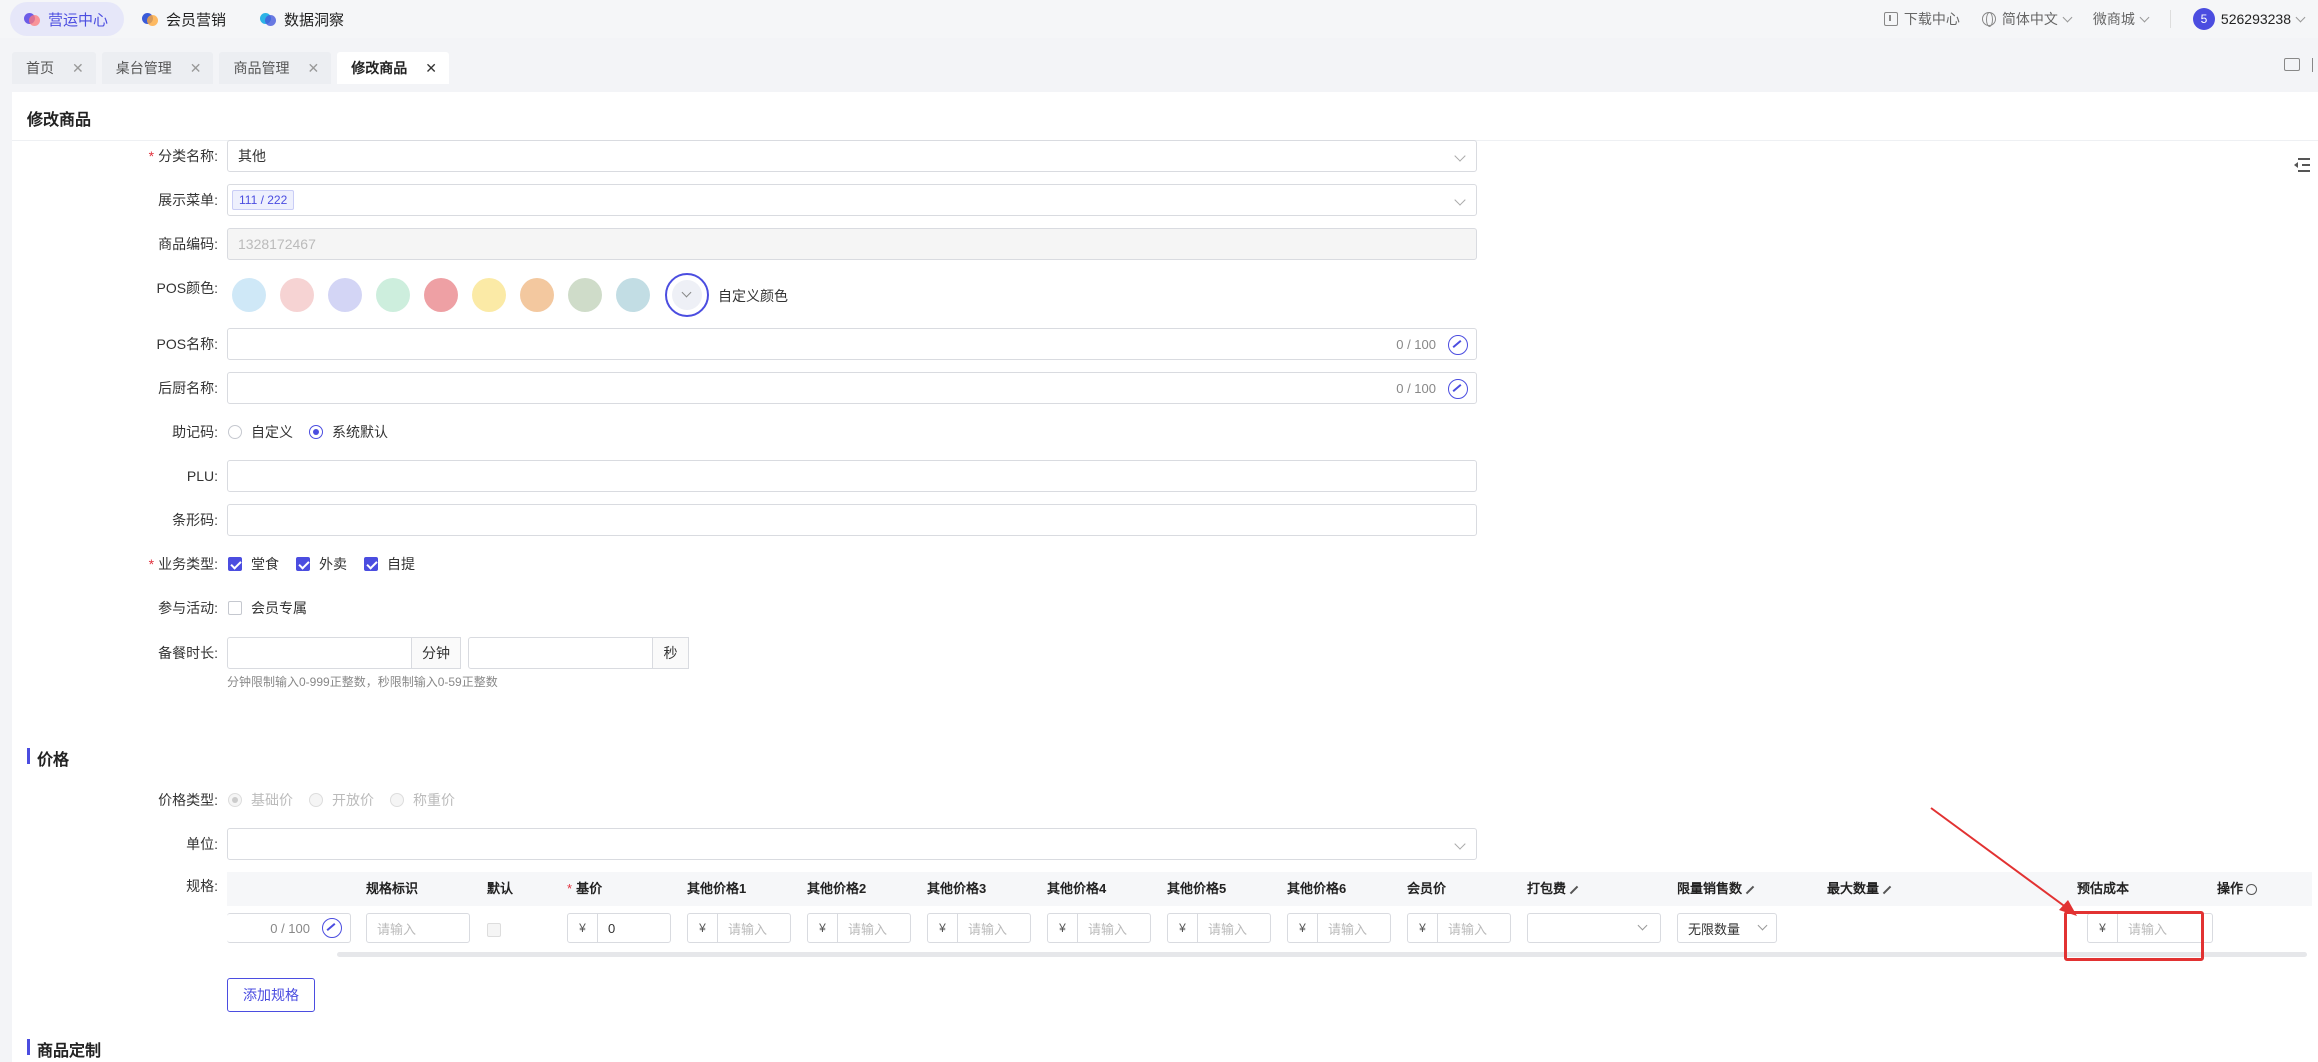 The image size is (2318, 1062). Describe the element at coordinates (271, 995) in the screenshot. I see `add-spec-button: 添加规格` at that location.